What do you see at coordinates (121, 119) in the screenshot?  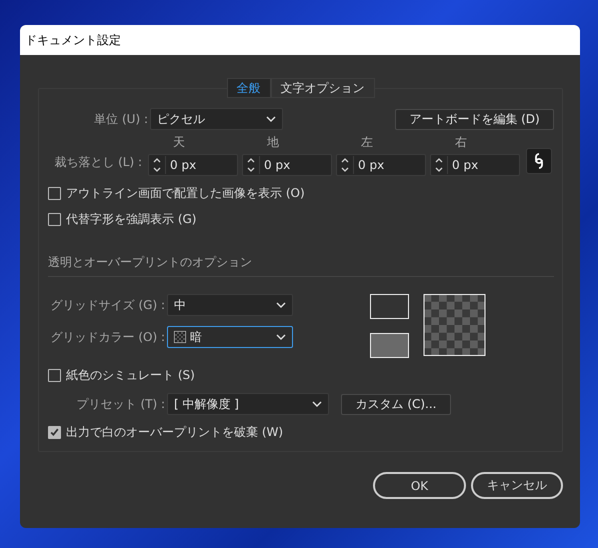 I see `unit-label: 単位 (U) :` at bounding box center [121, 119].